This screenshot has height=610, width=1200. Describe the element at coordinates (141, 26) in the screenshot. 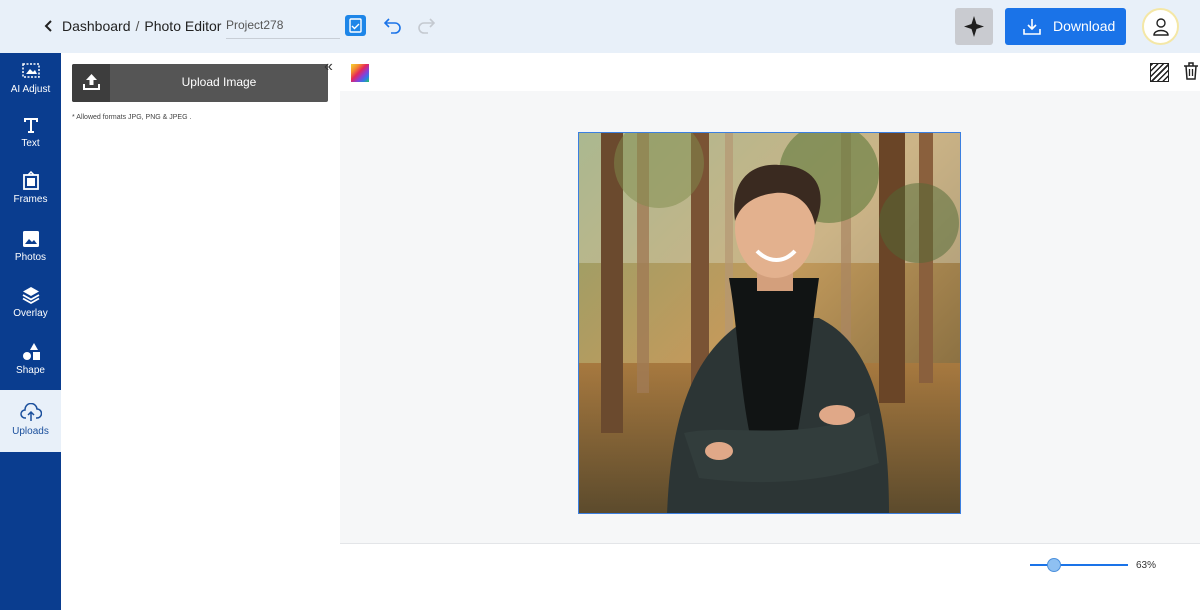

I see `breadcrumb: Dashboard / Photo Editor` at that location.